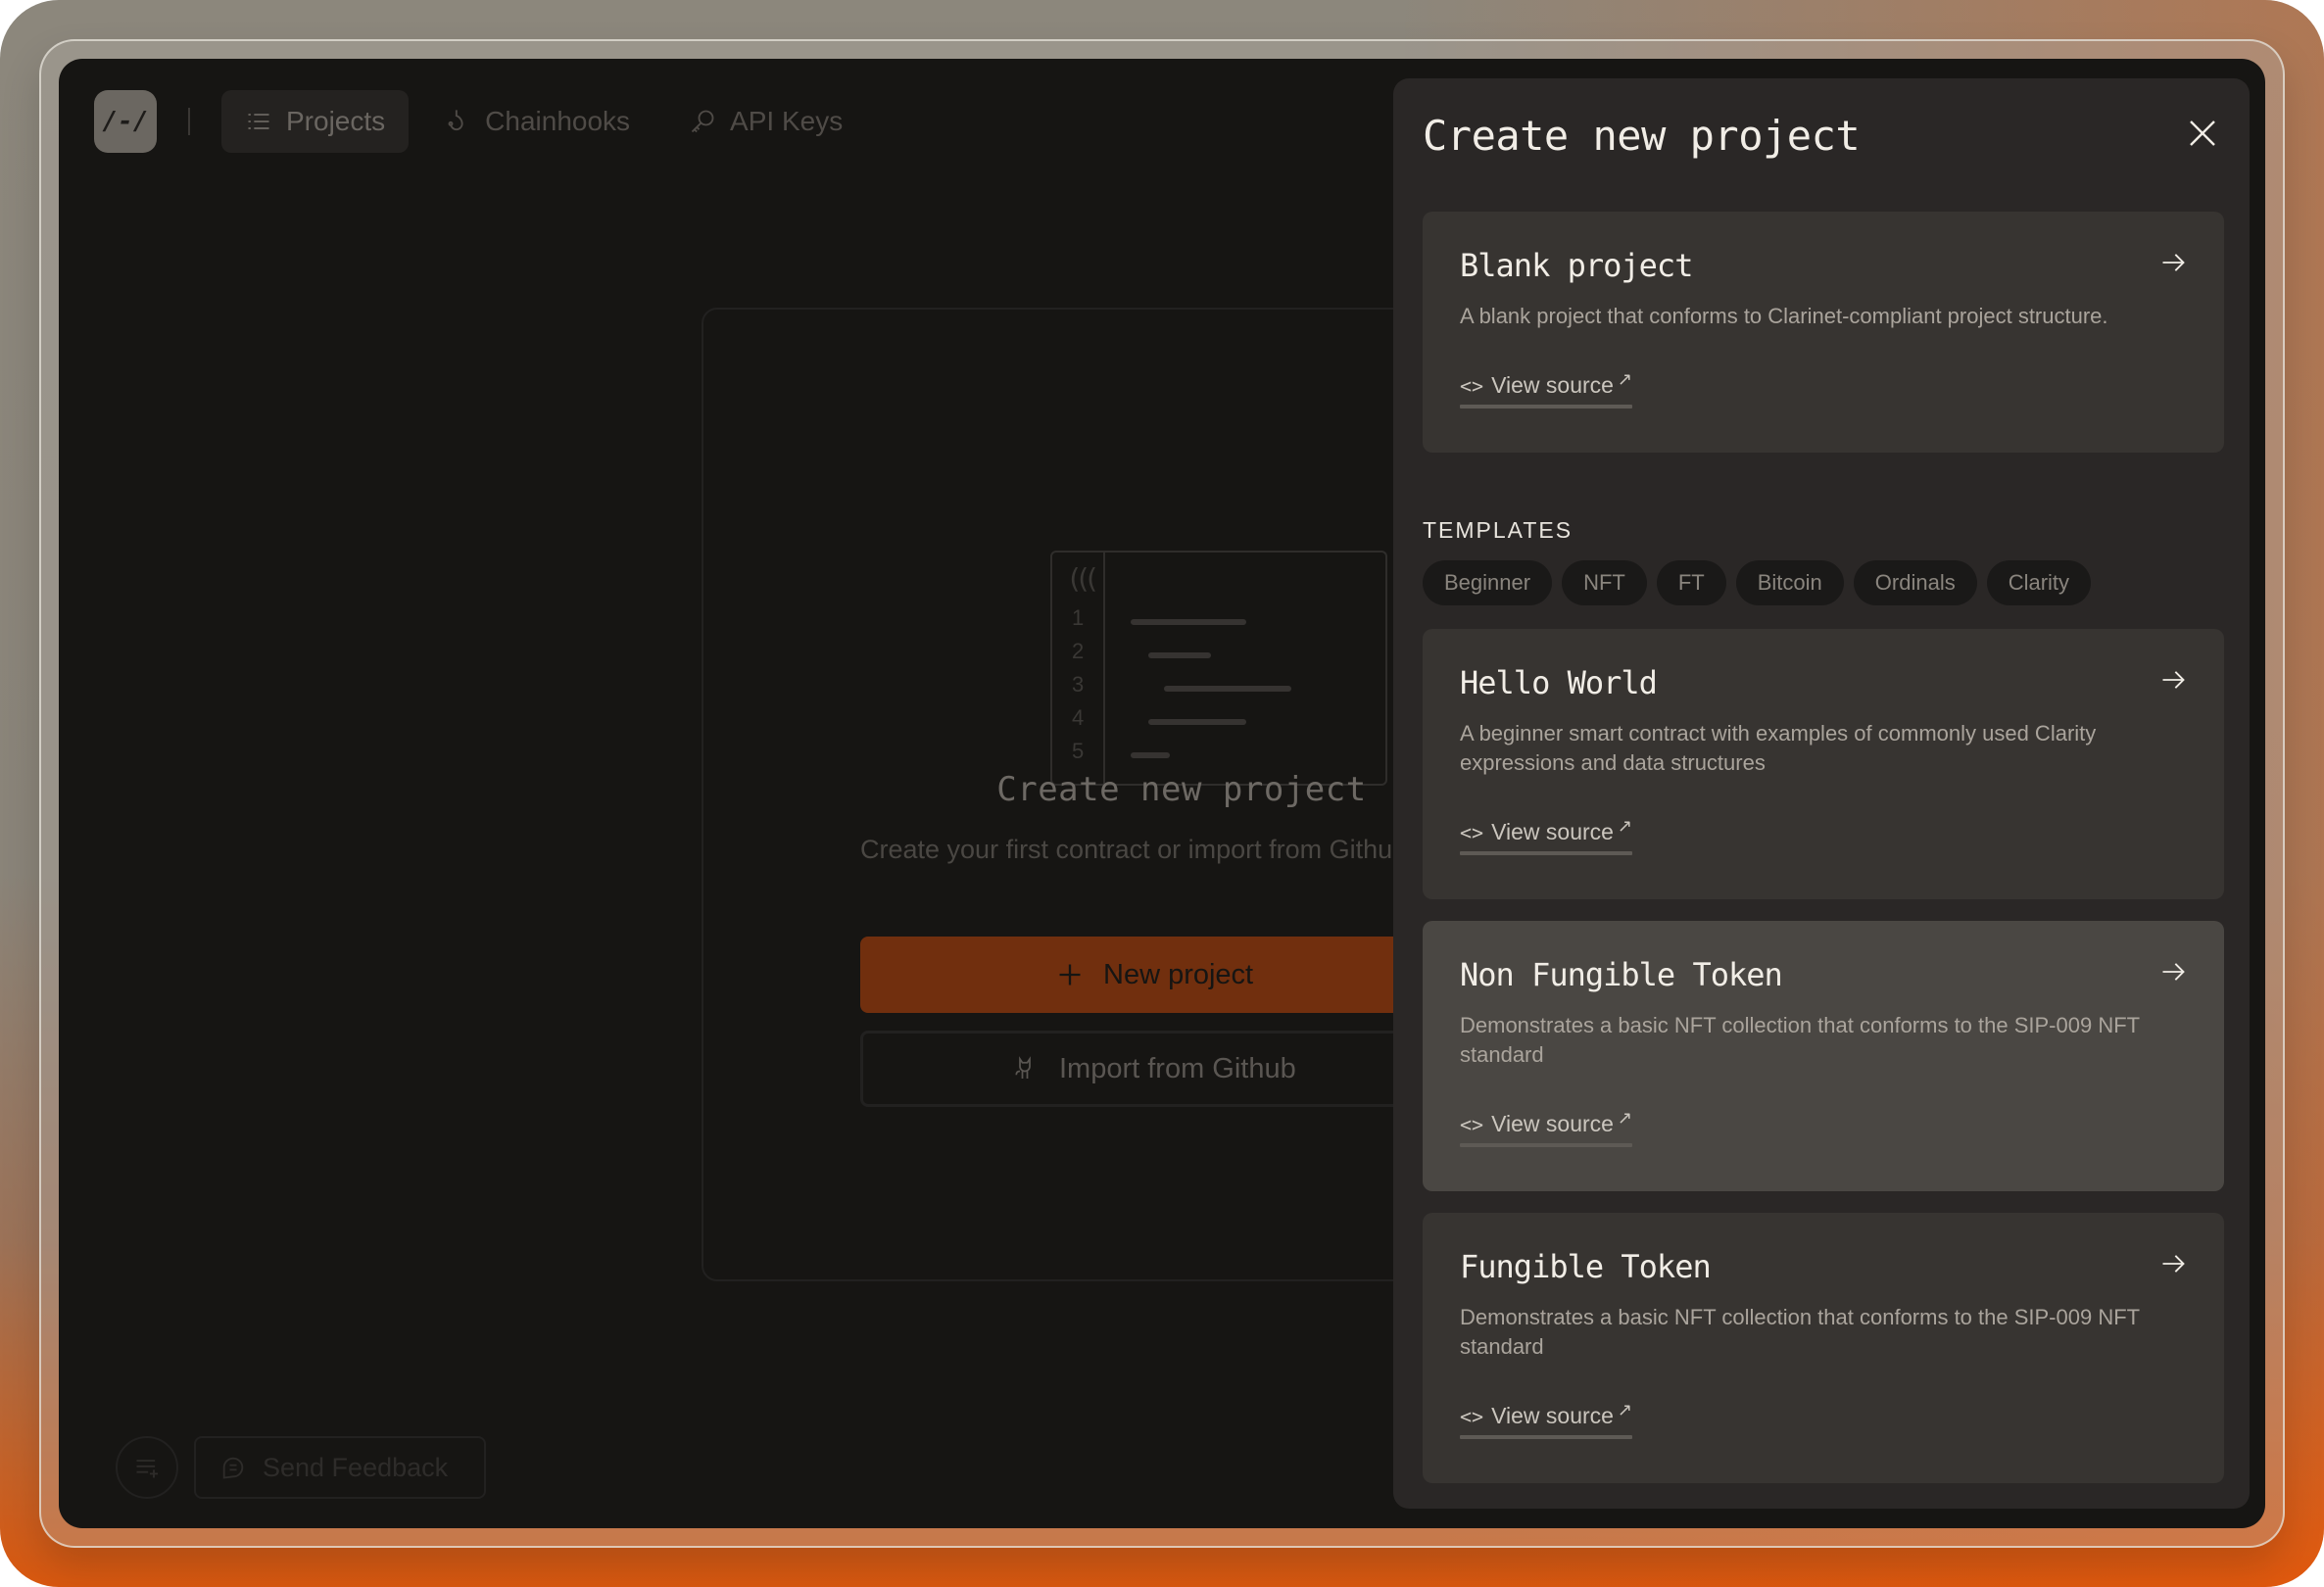 The width and height of the screenshot is (2324, 1587). Describe the element at coordinates (1488, 582) in the screenshot. I see `filter-chip-beginner: Beginner` at that location.